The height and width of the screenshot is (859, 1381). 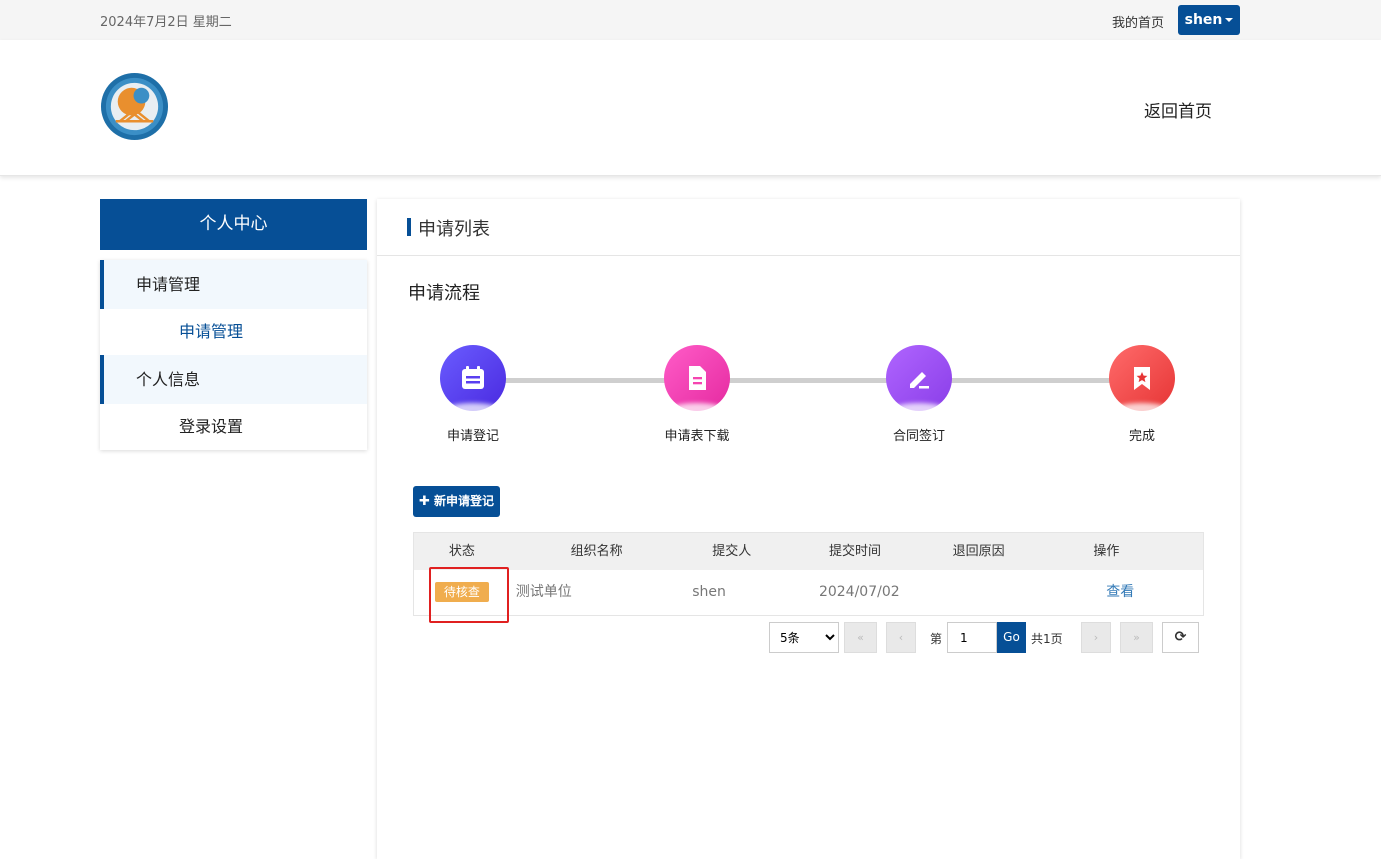 I want to click on column-header-action: 操作, so click(x=1106, y=551).